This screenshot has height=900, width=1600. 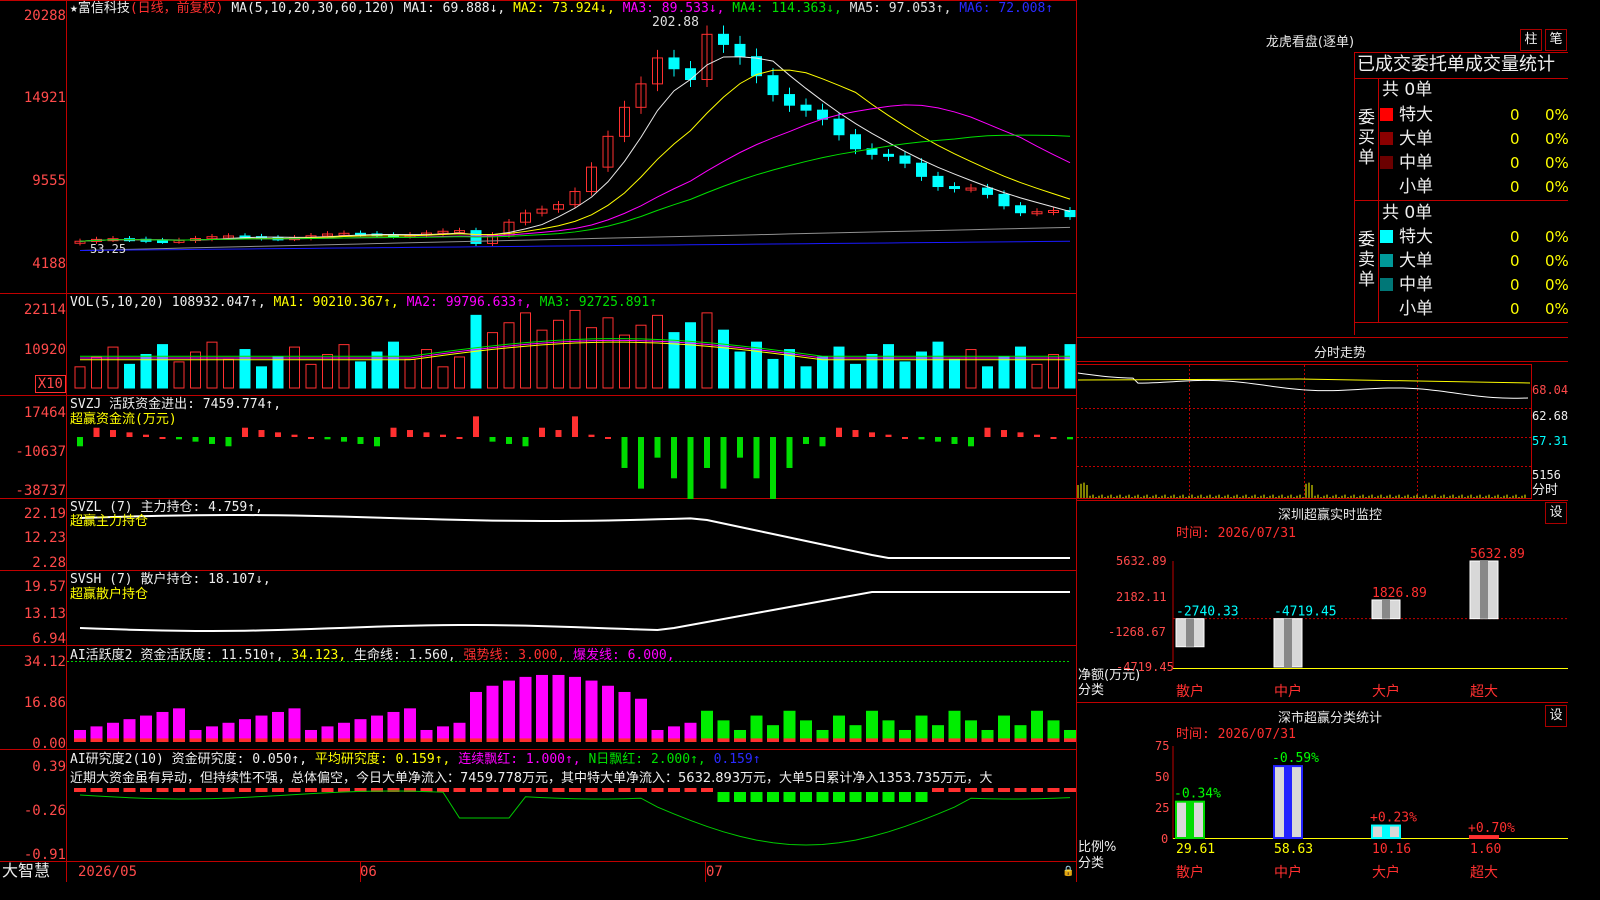 What do you see at coordinates (49, 264) in the screenshot?
I see `price-tick: 4188` at bounding box center [49, 264].